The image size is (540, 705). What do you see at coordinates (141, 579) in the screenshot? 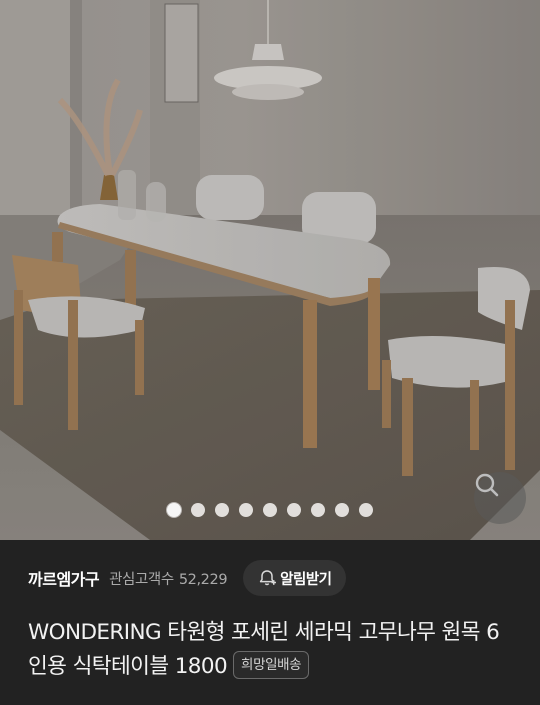
I see `interest-label: 관심고객수` at bounding box center [141, 579].